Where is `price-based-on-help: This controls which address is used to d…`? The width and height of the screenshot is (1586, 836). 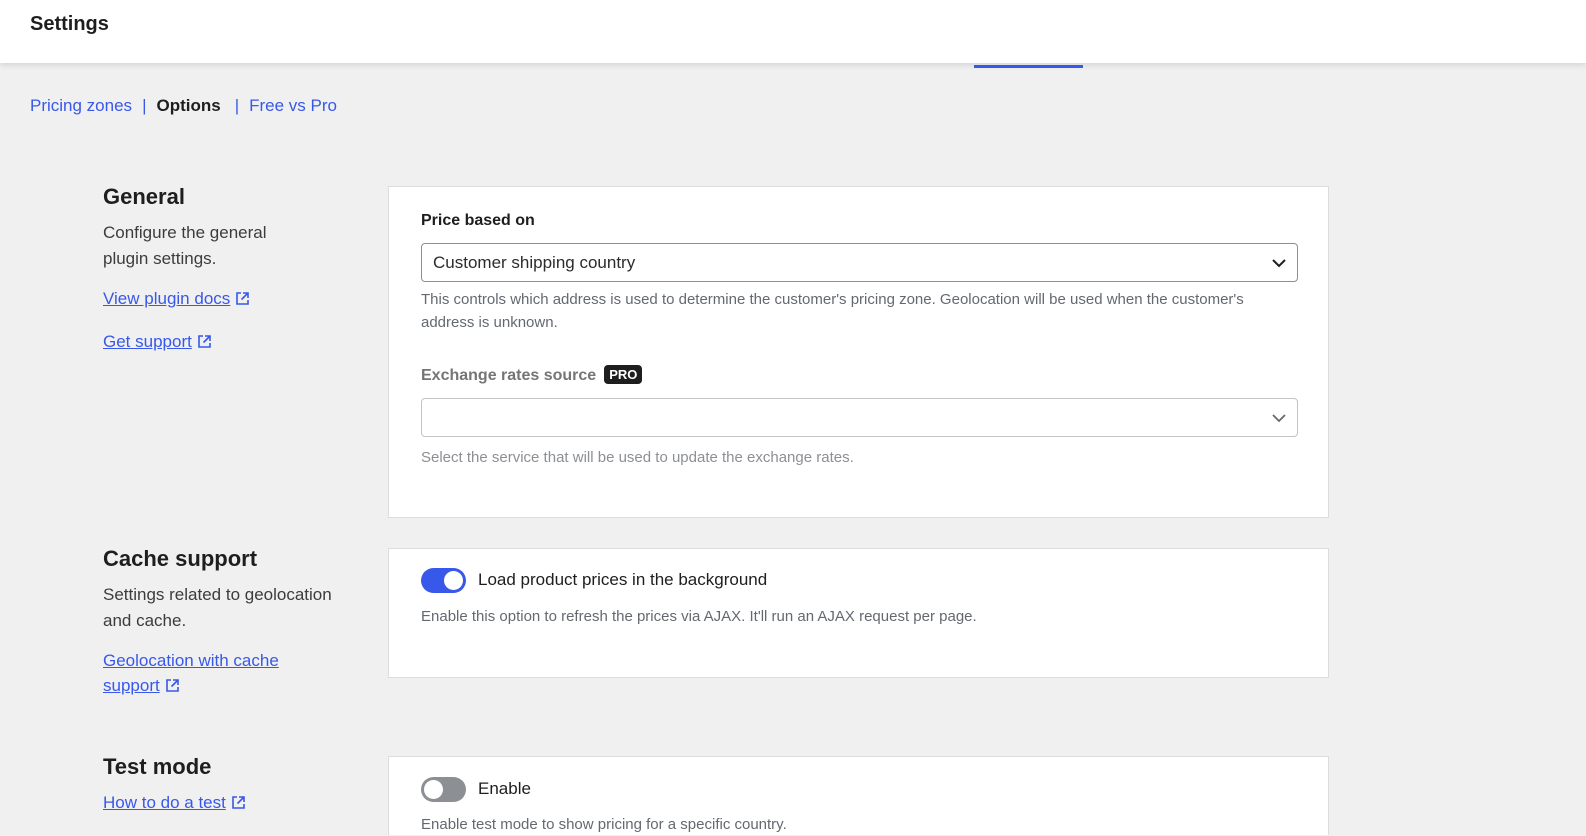 price-based-on-help: This controls which address is used to d… is located at coordinates (832, 311).